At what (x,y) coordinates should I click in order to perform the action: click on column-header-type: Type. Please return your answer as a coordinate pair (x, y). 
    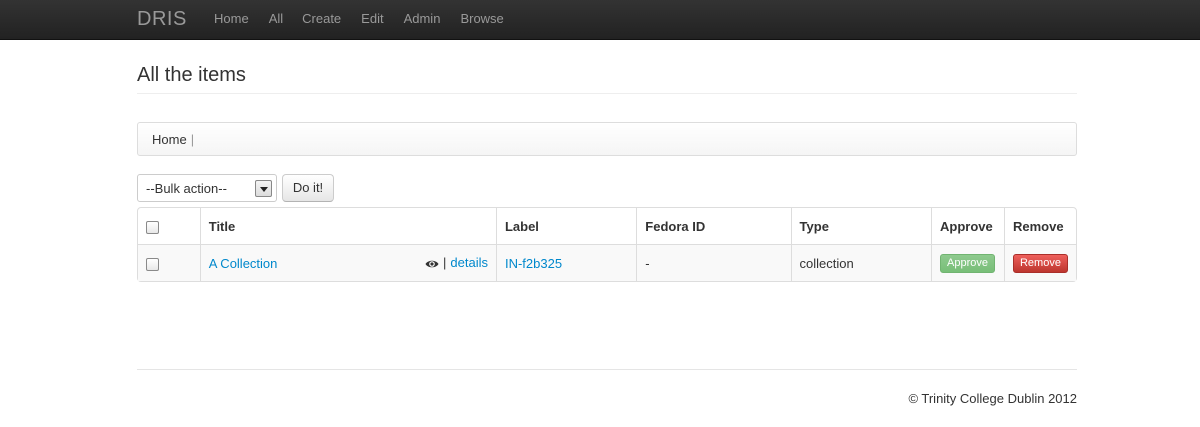
    Looking at the image, I should click on (860, 226).